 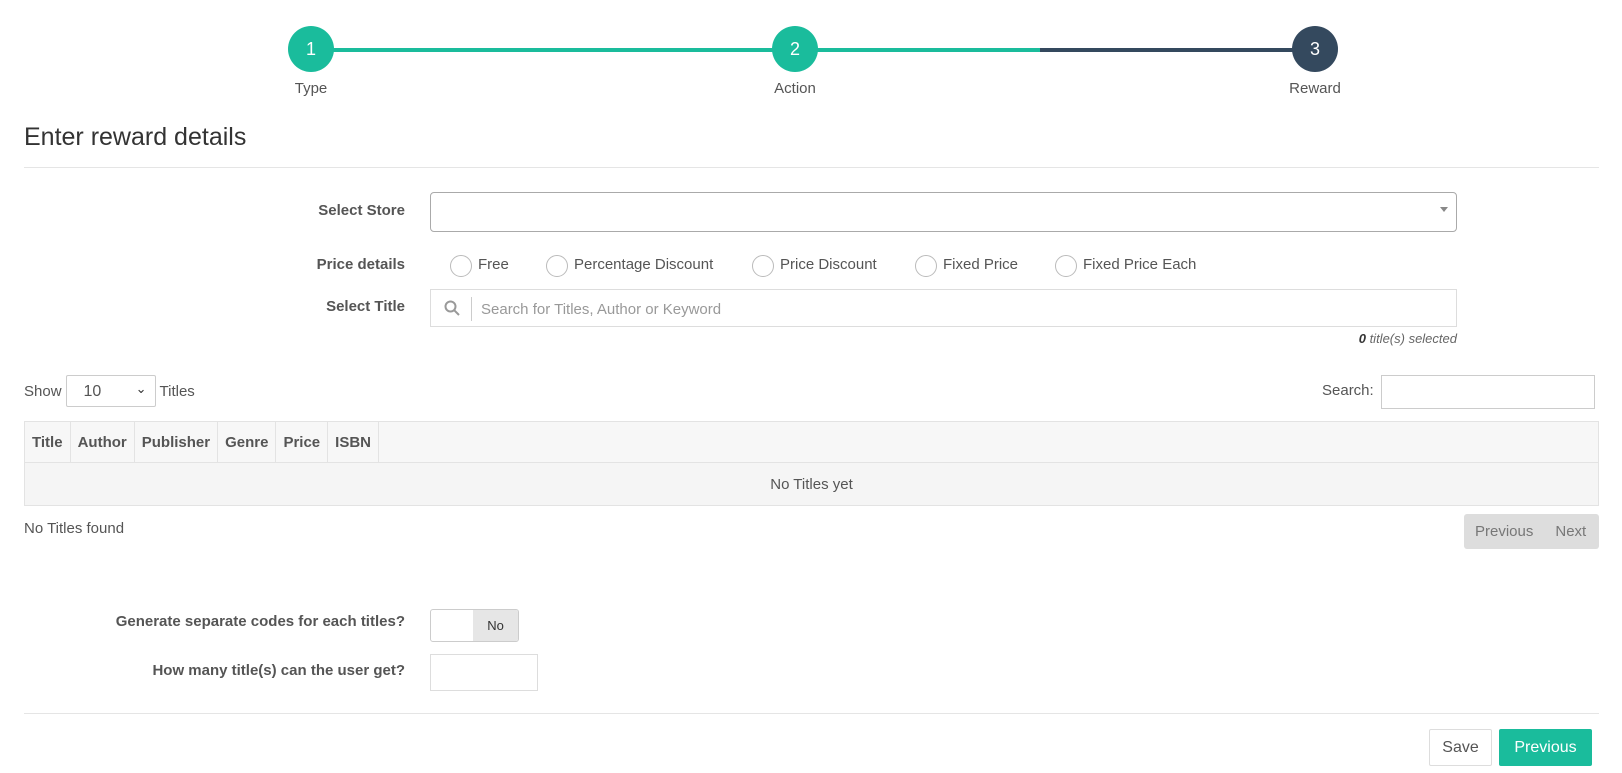 I want to click on price-option-price-discount: Price Discount, so click(x=814, y=264).